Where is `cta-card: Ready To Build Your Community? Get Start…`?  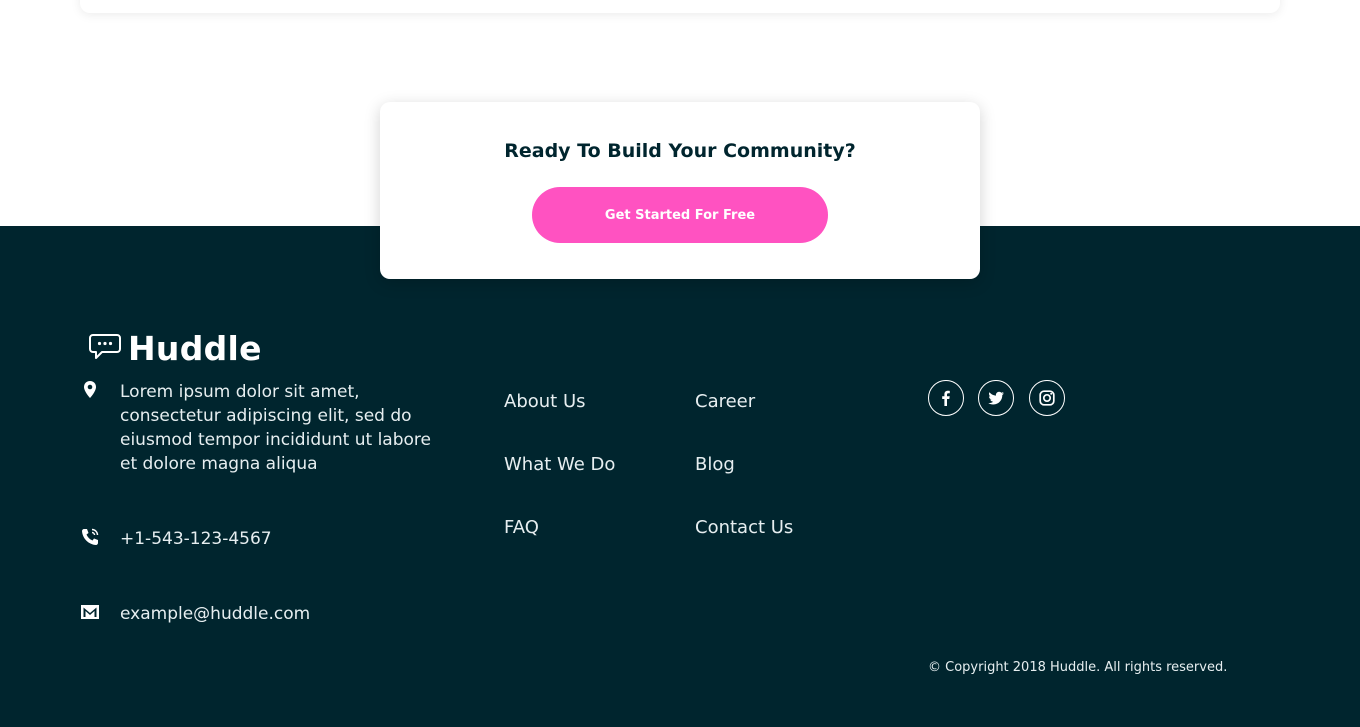
cta-card: Ready To Build Your Community? Get Start… is located at coordinates (680, 190).